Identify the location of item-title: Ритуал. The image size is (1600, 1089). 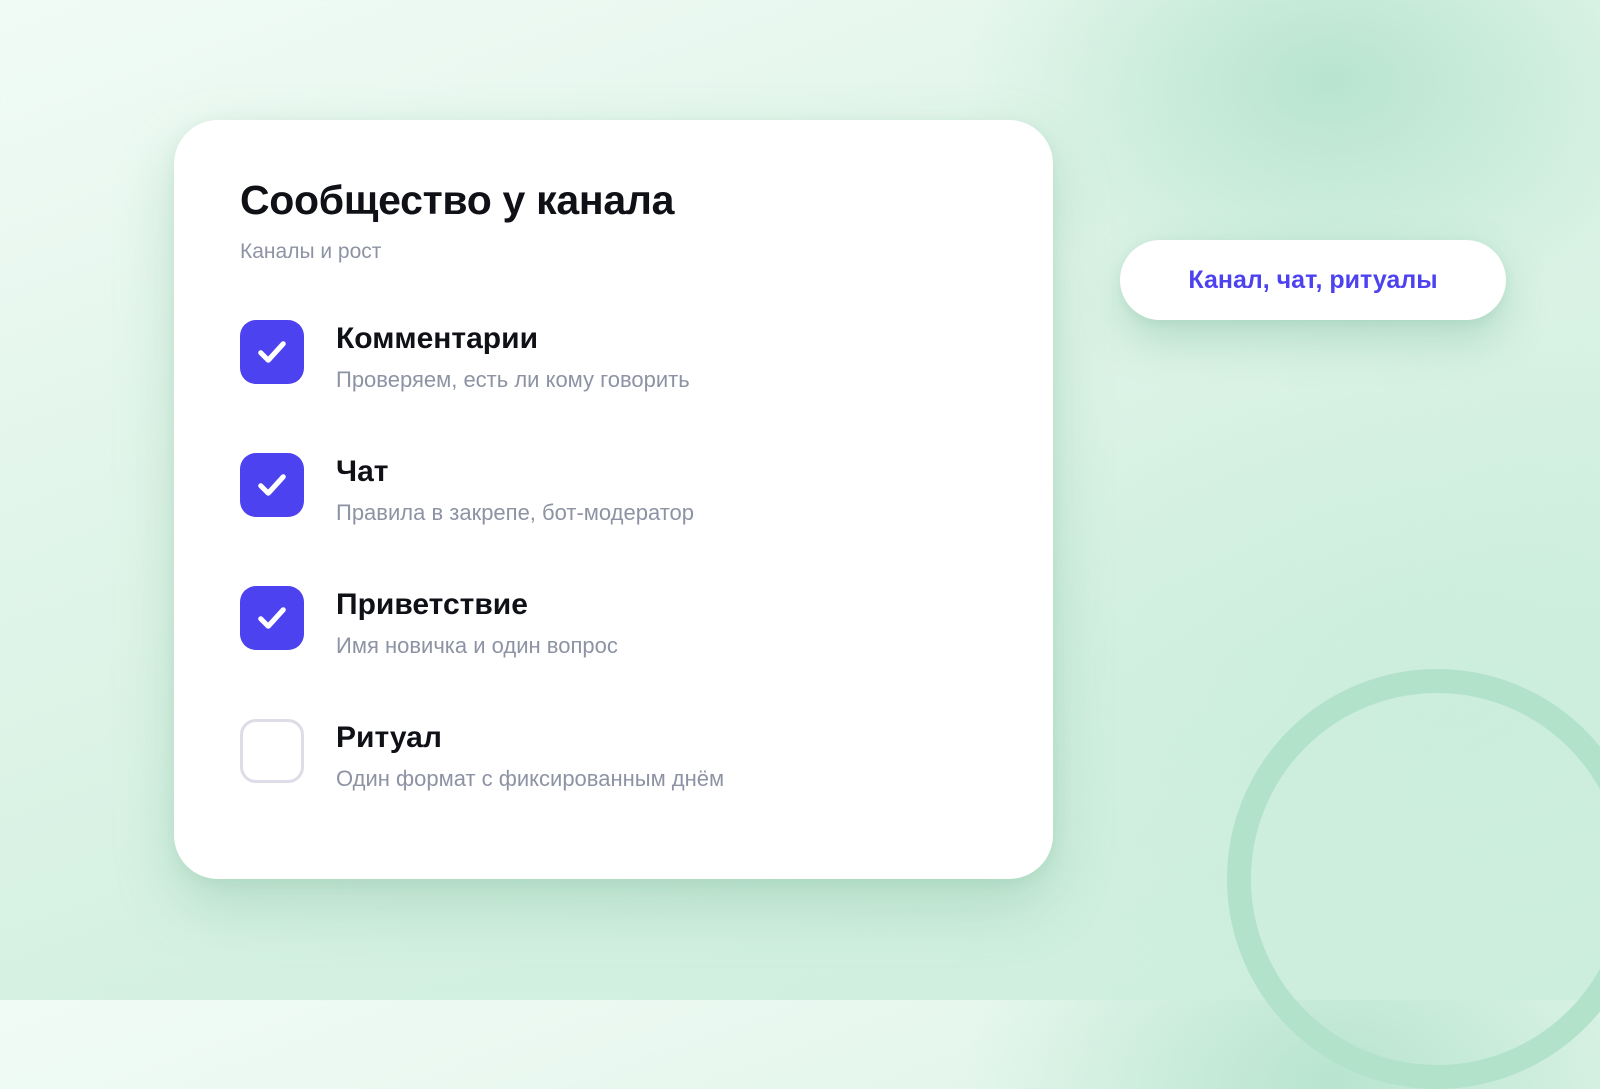
(389, 737).